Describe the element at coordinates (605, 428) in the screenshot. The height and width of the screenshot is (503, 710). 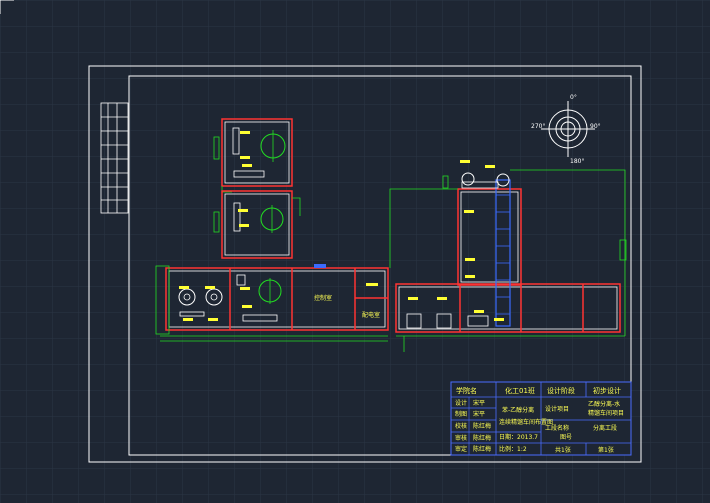
I see `tb-stage-value: 分离工段` at that location.